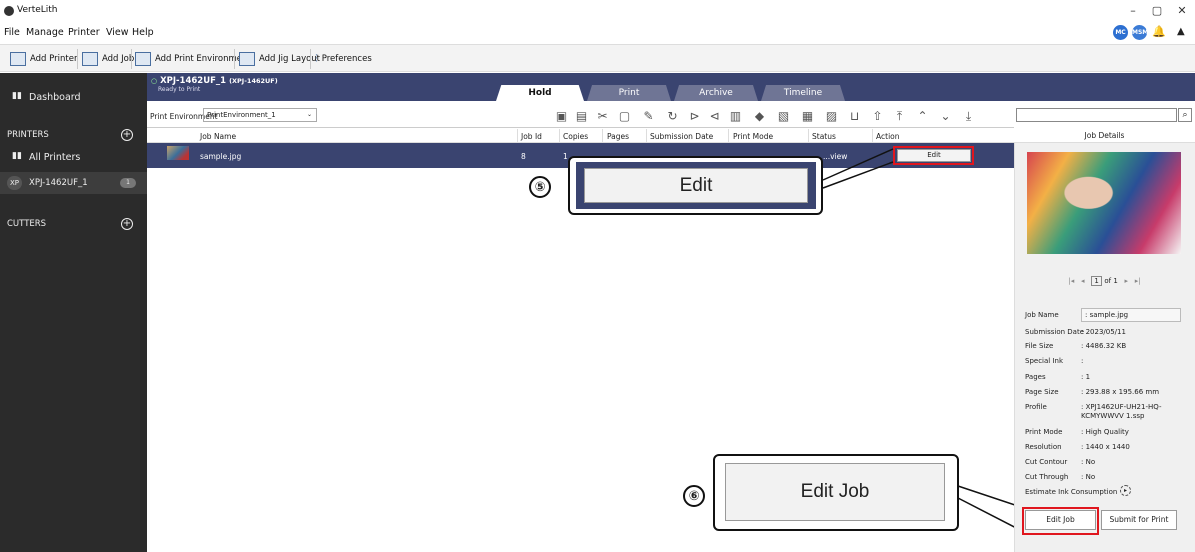 This screenshot has width=1195, height=552. I want to click on import-icon: ⊔, so click(854, 116).